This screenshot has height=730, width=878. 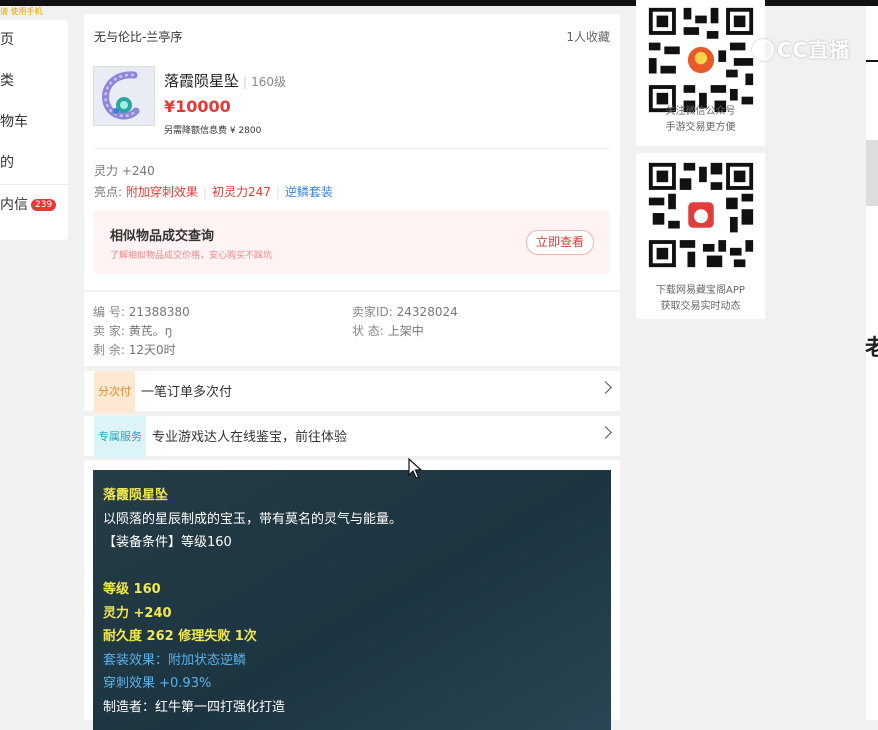 What do you see at coordinates (134, 350) in the screenshot?
I see `time-remaining: 剩 余: 12天0时` at bounding box center [134, 350].